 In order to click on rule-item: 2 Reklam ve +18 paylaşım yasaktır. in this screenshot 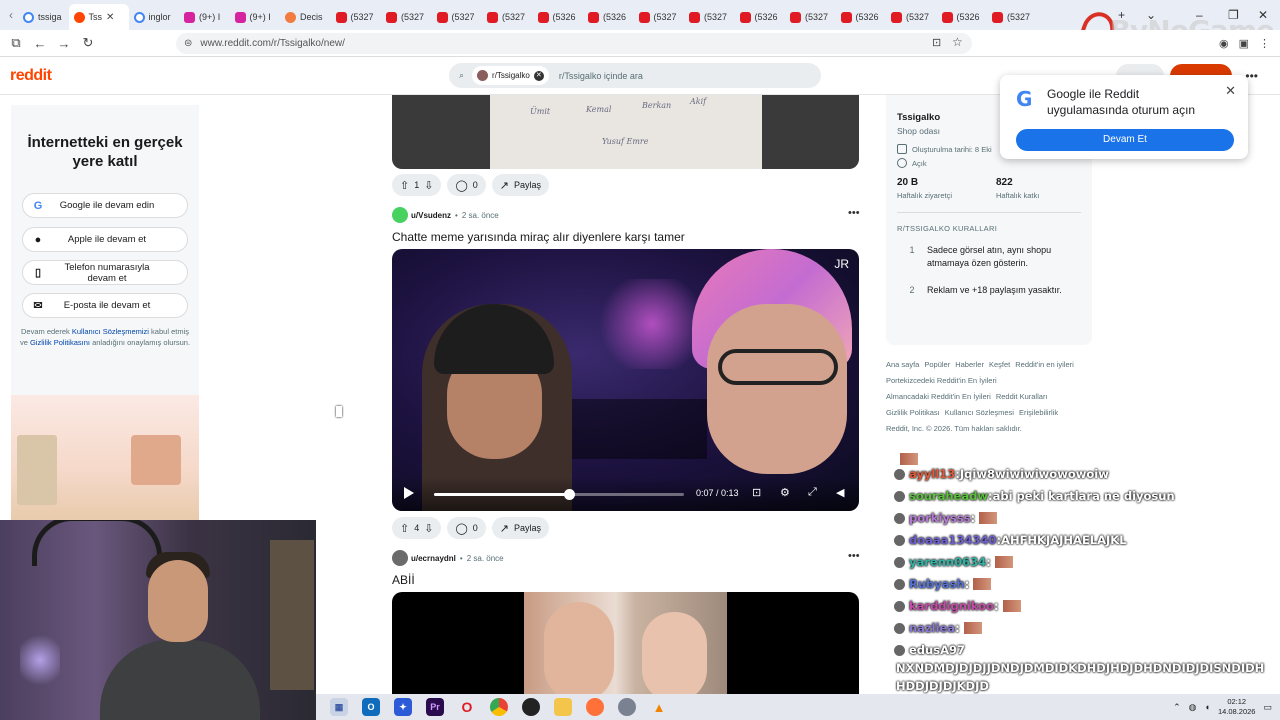, I will do `click(992, 290)`.